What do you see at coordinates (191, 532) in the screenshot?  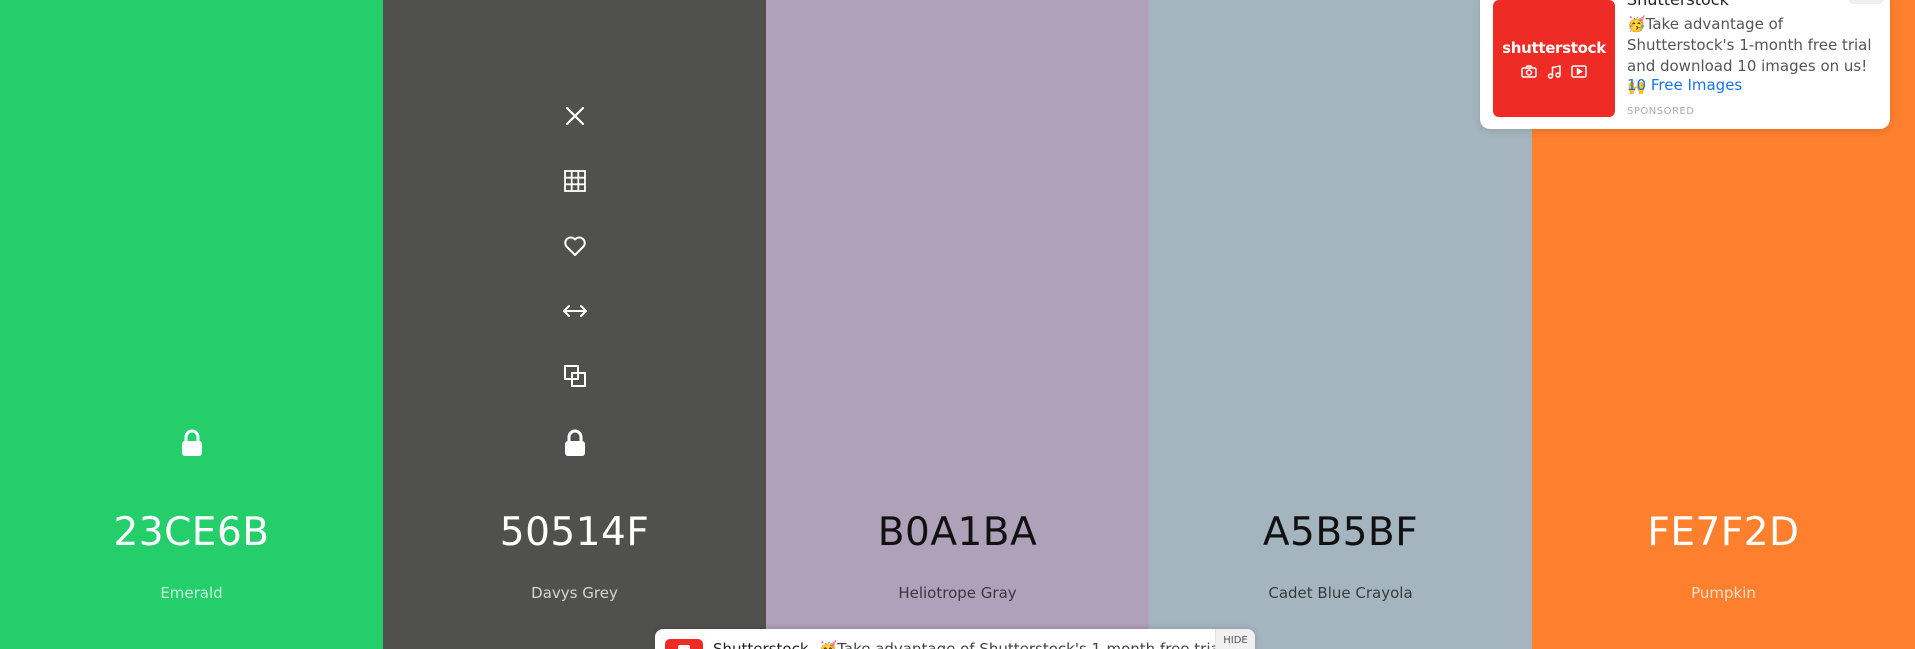 I see `swatch-hex: 23CE6B` at bounding box center [191, 532].